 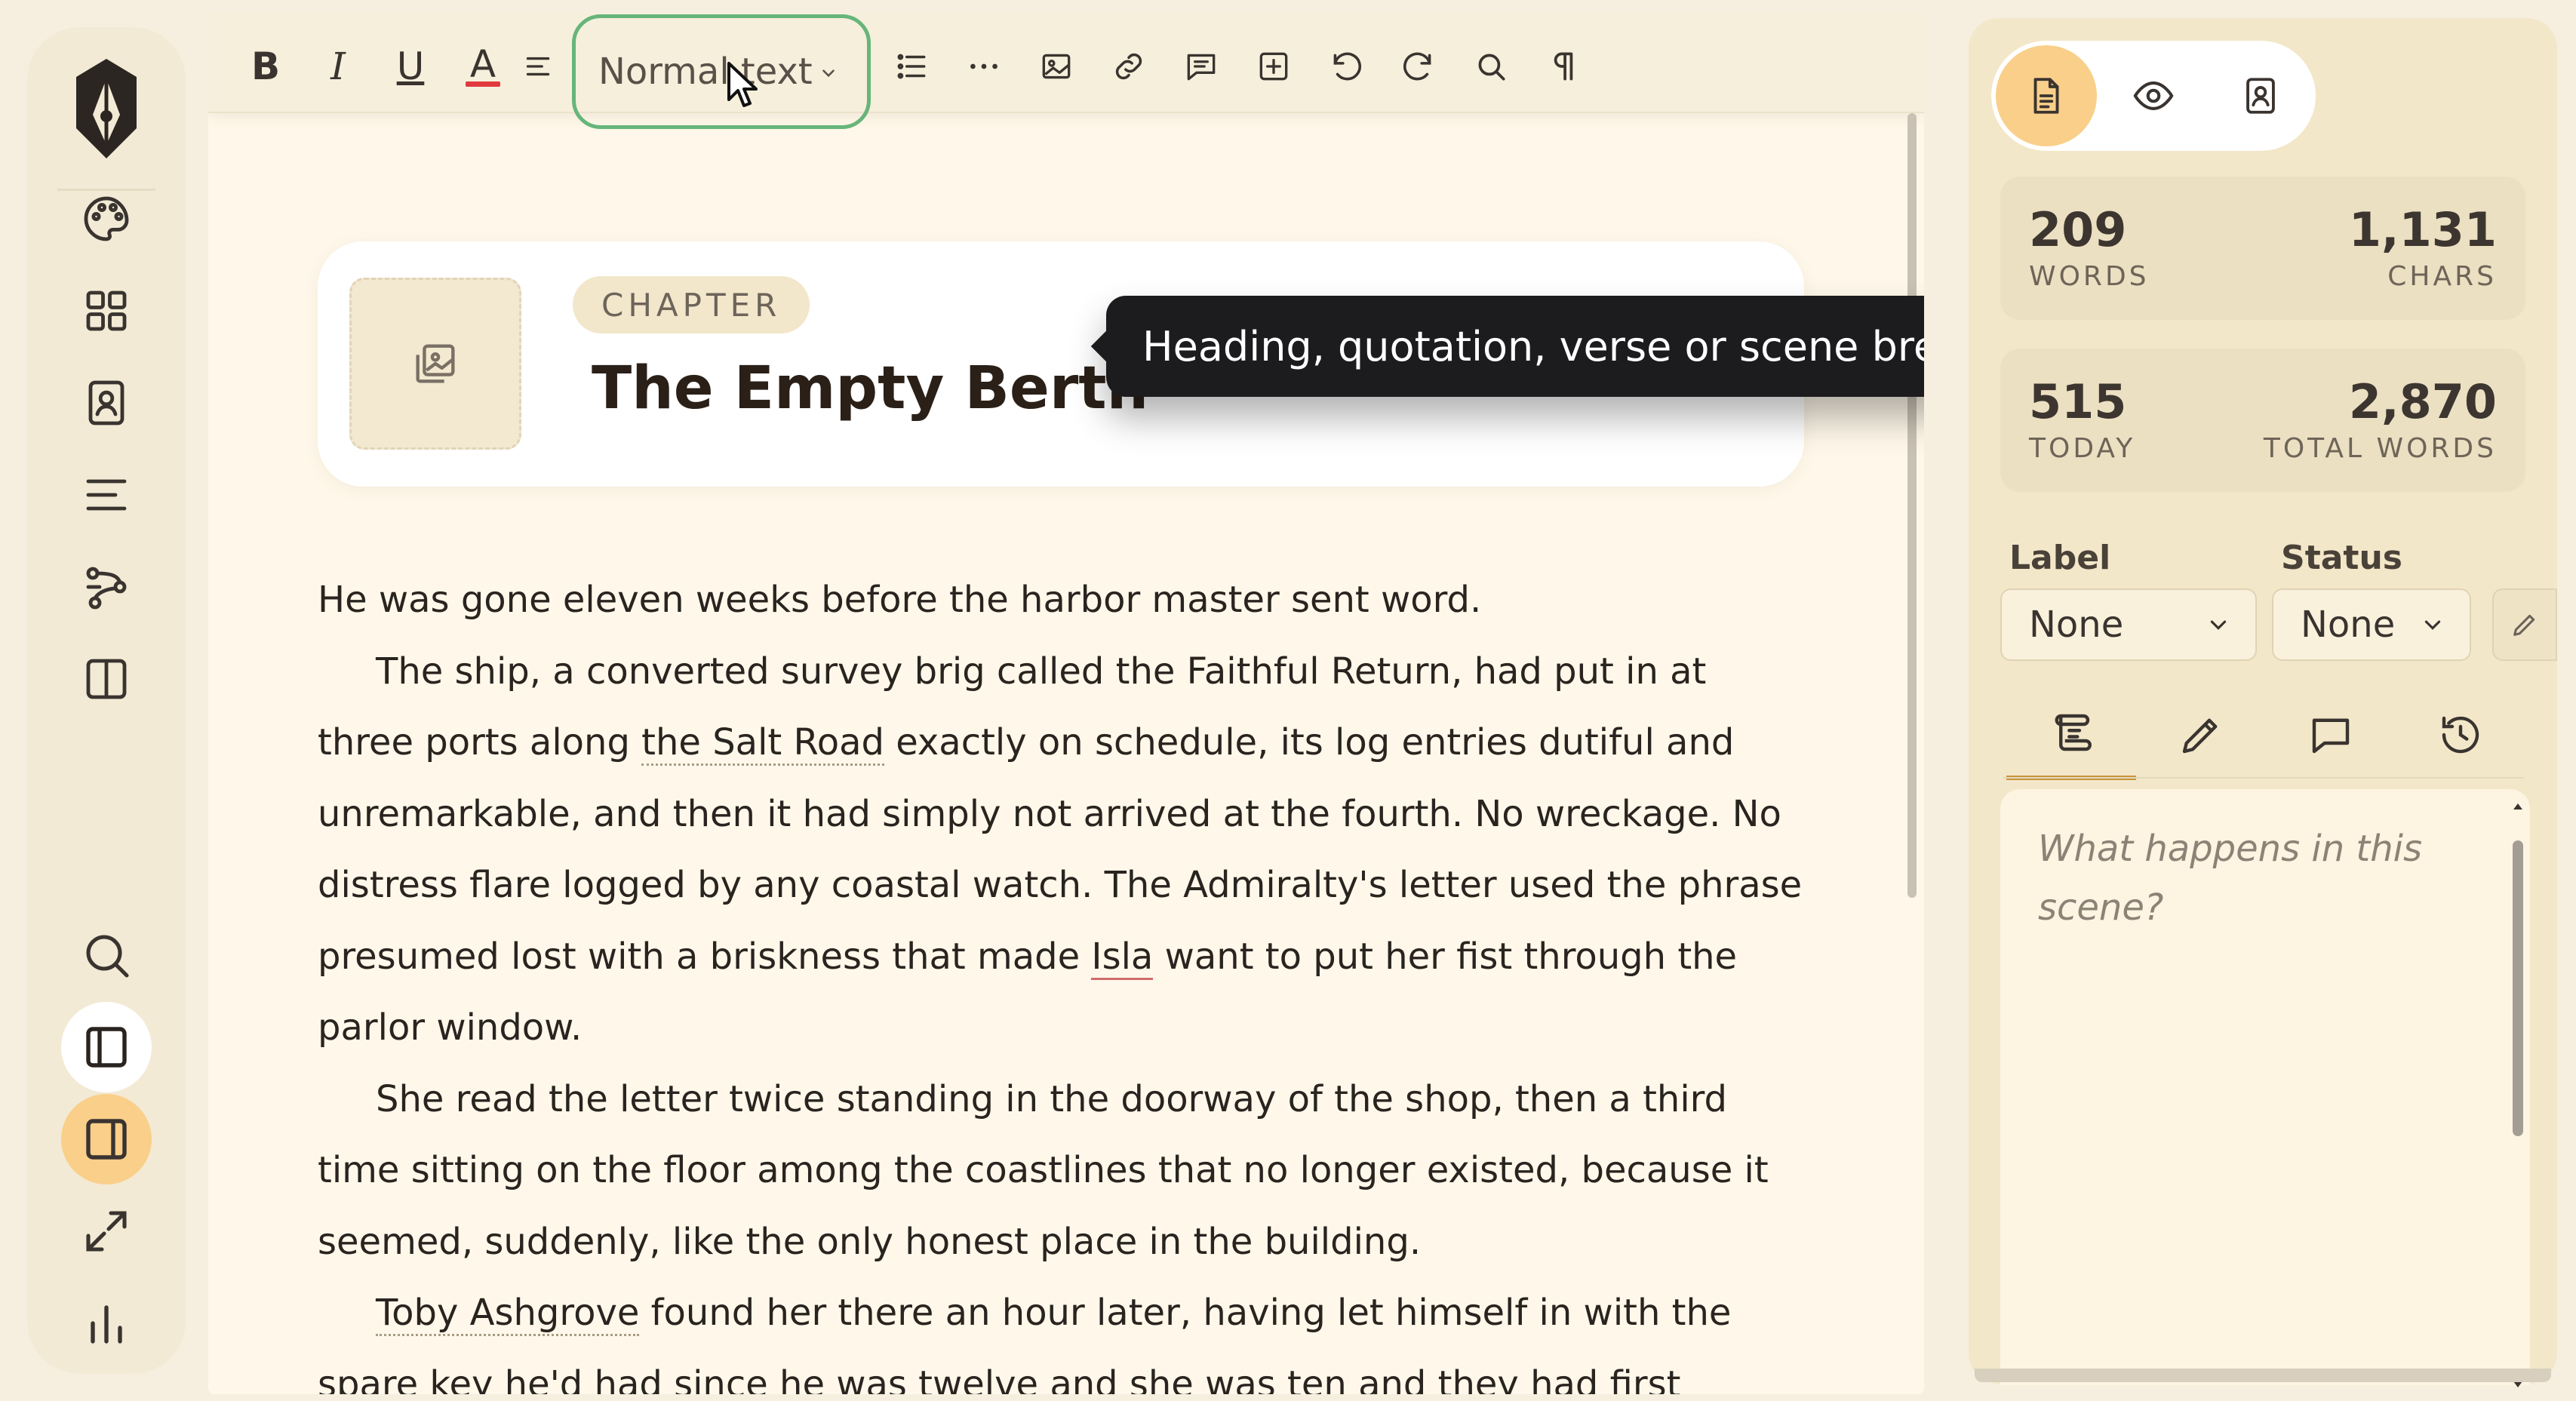 What do you see at coordinates (2422, 229) in the screenshot?
I see `chars-value: 1,131` at bounding box center [2422, 229].